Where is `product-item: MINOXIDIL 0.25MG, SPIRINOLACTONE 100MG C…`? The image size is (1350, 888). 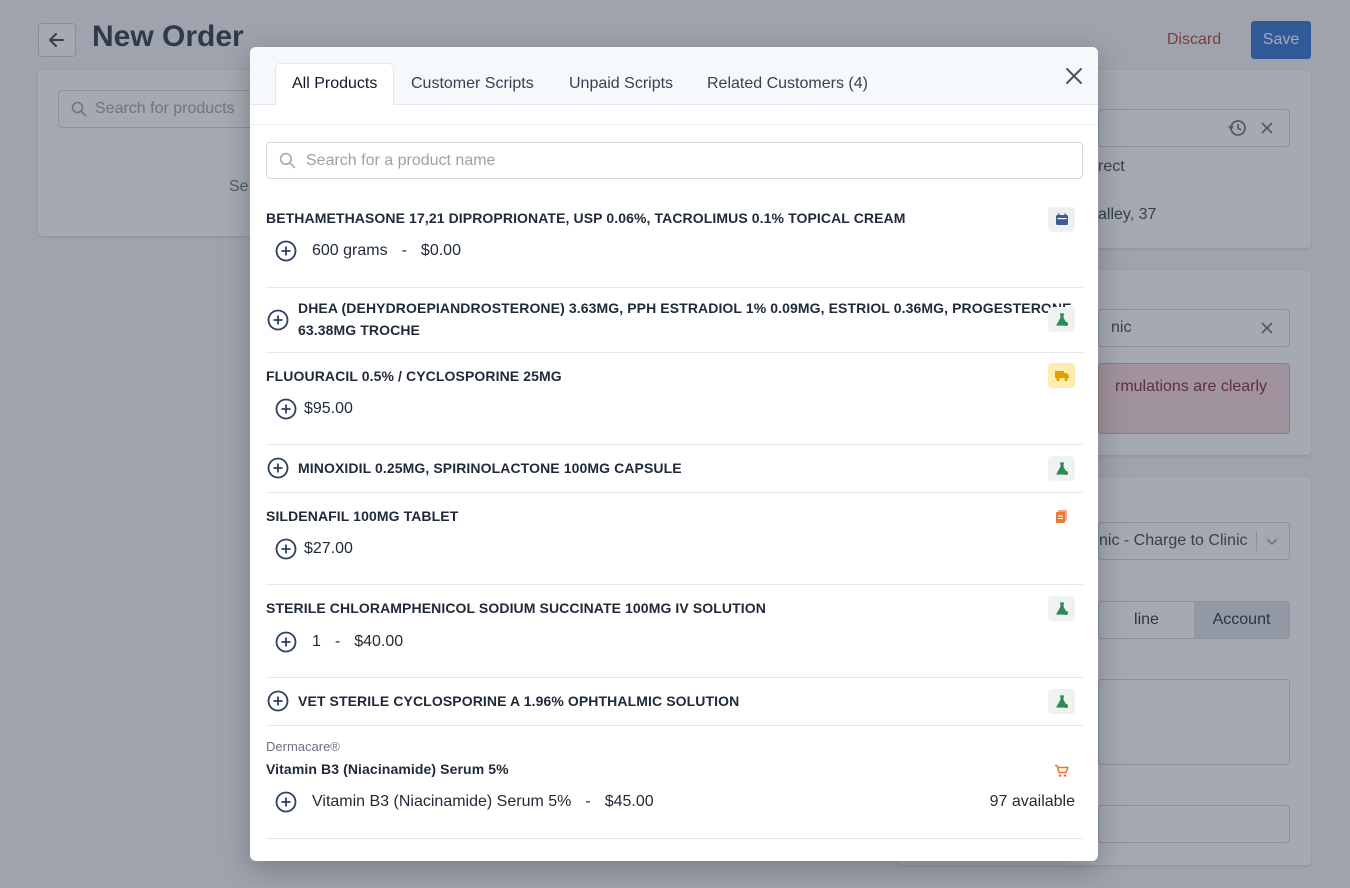 product-item: MINOXIDIL 0.25MG, SPIRINOLACTONE 100MG C… is located at coordinates (674, 469).